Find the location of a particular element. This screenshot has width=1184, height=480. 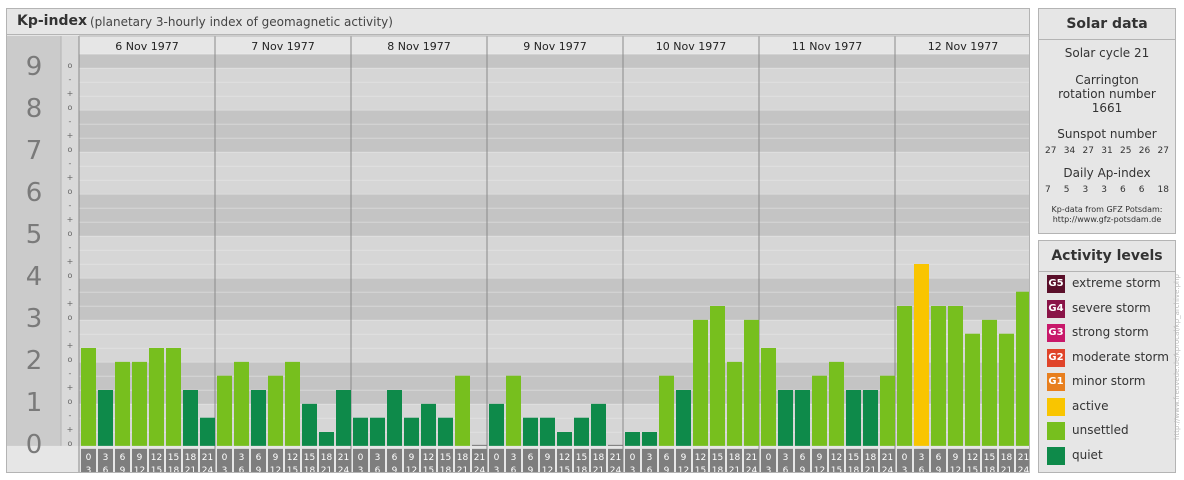

hour-bin-end: 12 is located at coordinates (275, 469).